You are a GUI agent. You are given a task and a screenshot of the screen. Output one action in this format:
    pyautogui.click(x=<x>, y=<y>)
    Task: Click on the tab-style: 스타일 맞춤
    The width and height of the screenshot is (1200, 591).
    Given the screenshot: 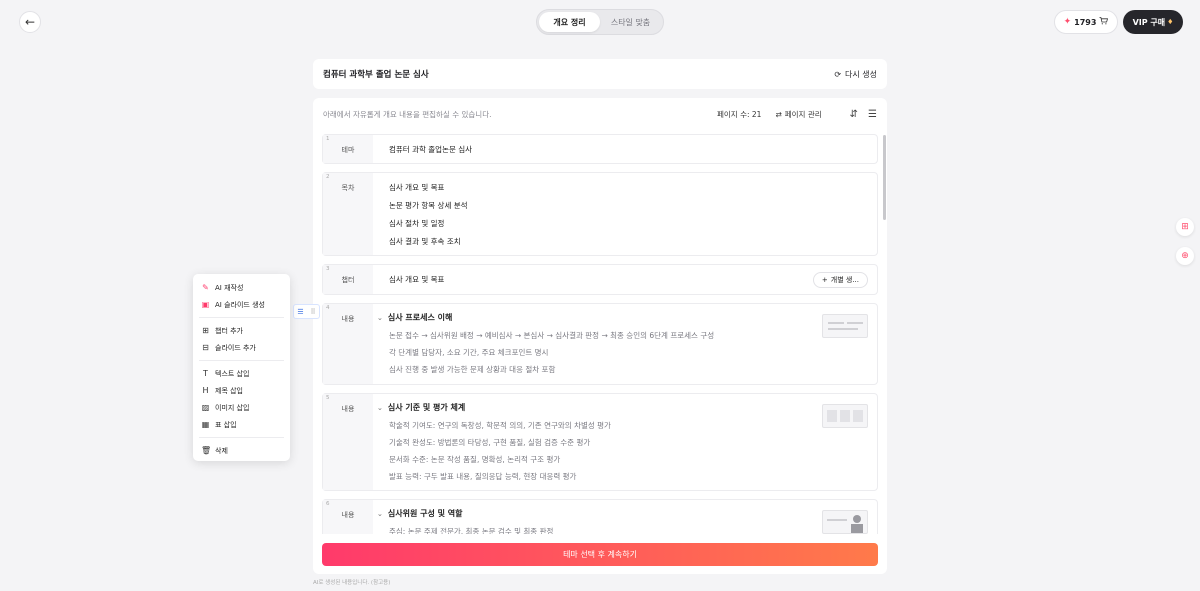 What is the action you would take?
    pyautogui.click(x=630, y=22)
    